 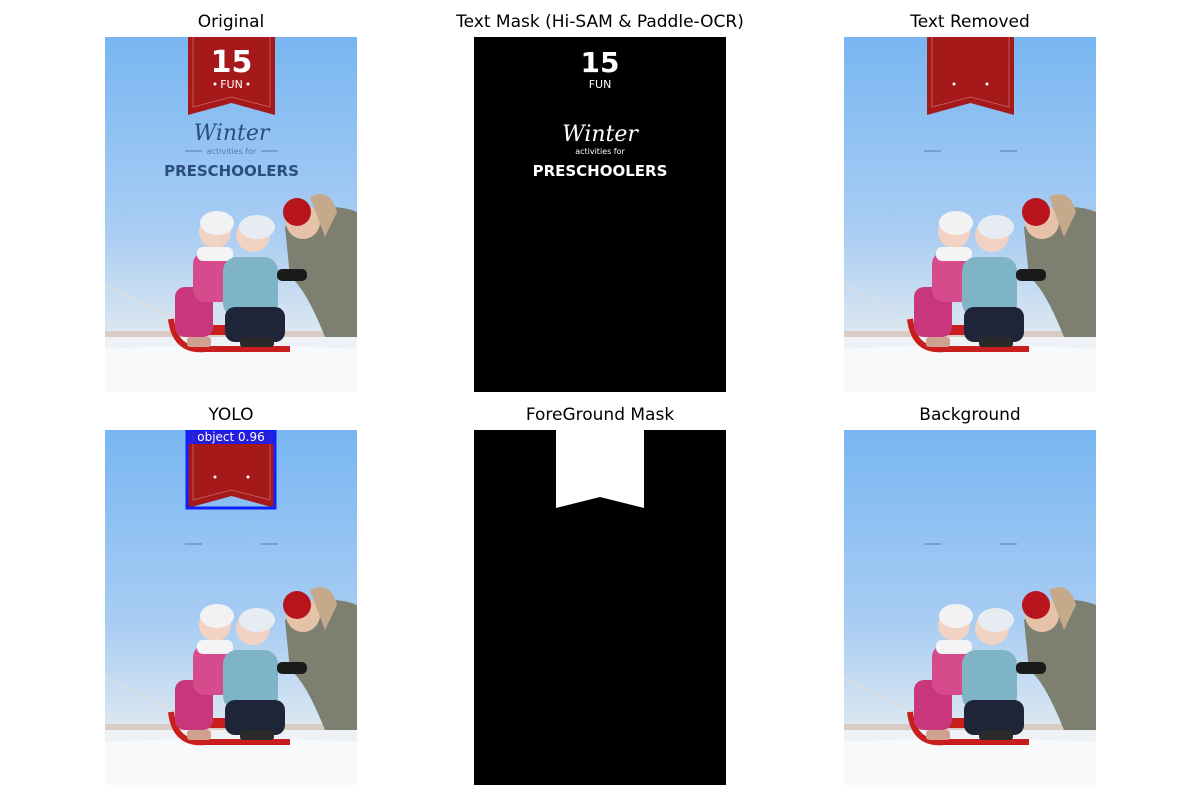 I want to click on foreground-mask-shape, so click(x=600, y=469).